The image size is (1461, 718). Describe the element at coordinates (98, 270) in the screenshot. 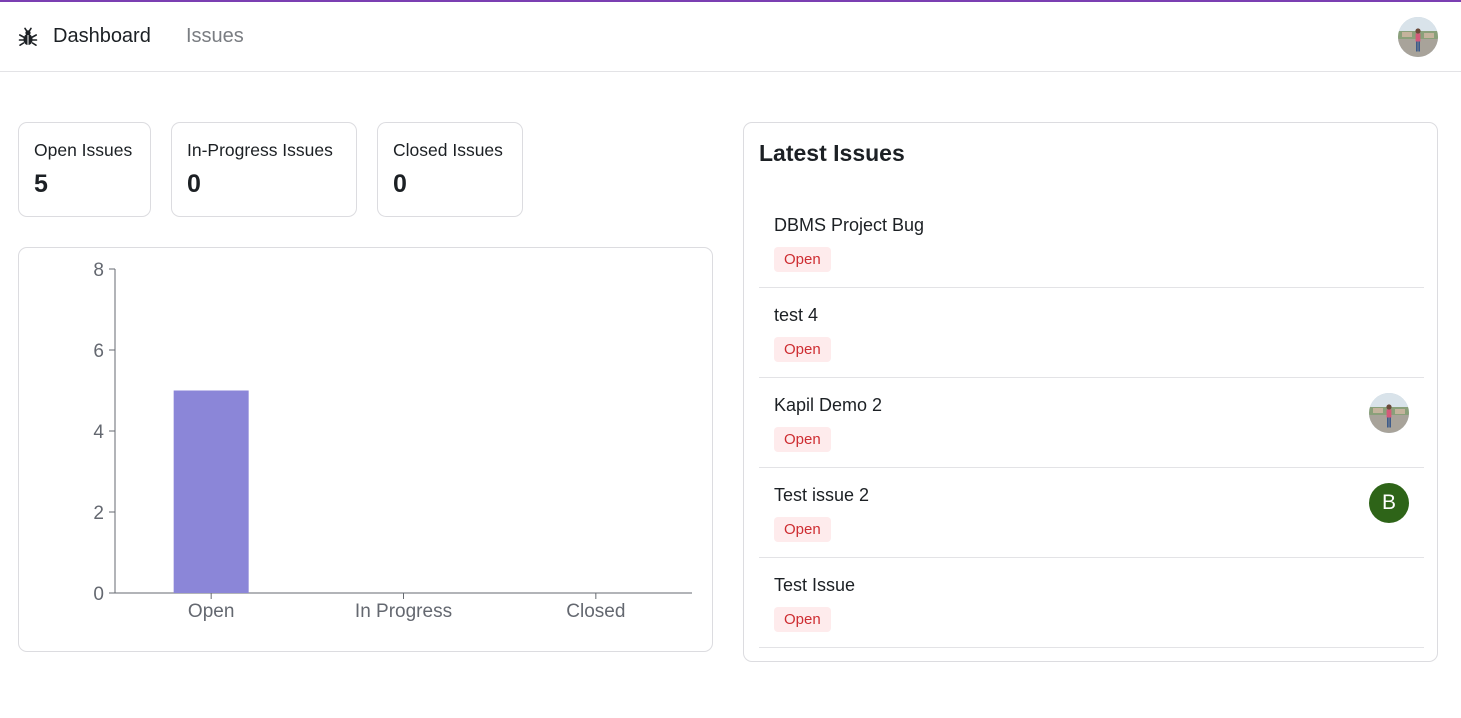

I see `y-tick-label: 8` at that location.